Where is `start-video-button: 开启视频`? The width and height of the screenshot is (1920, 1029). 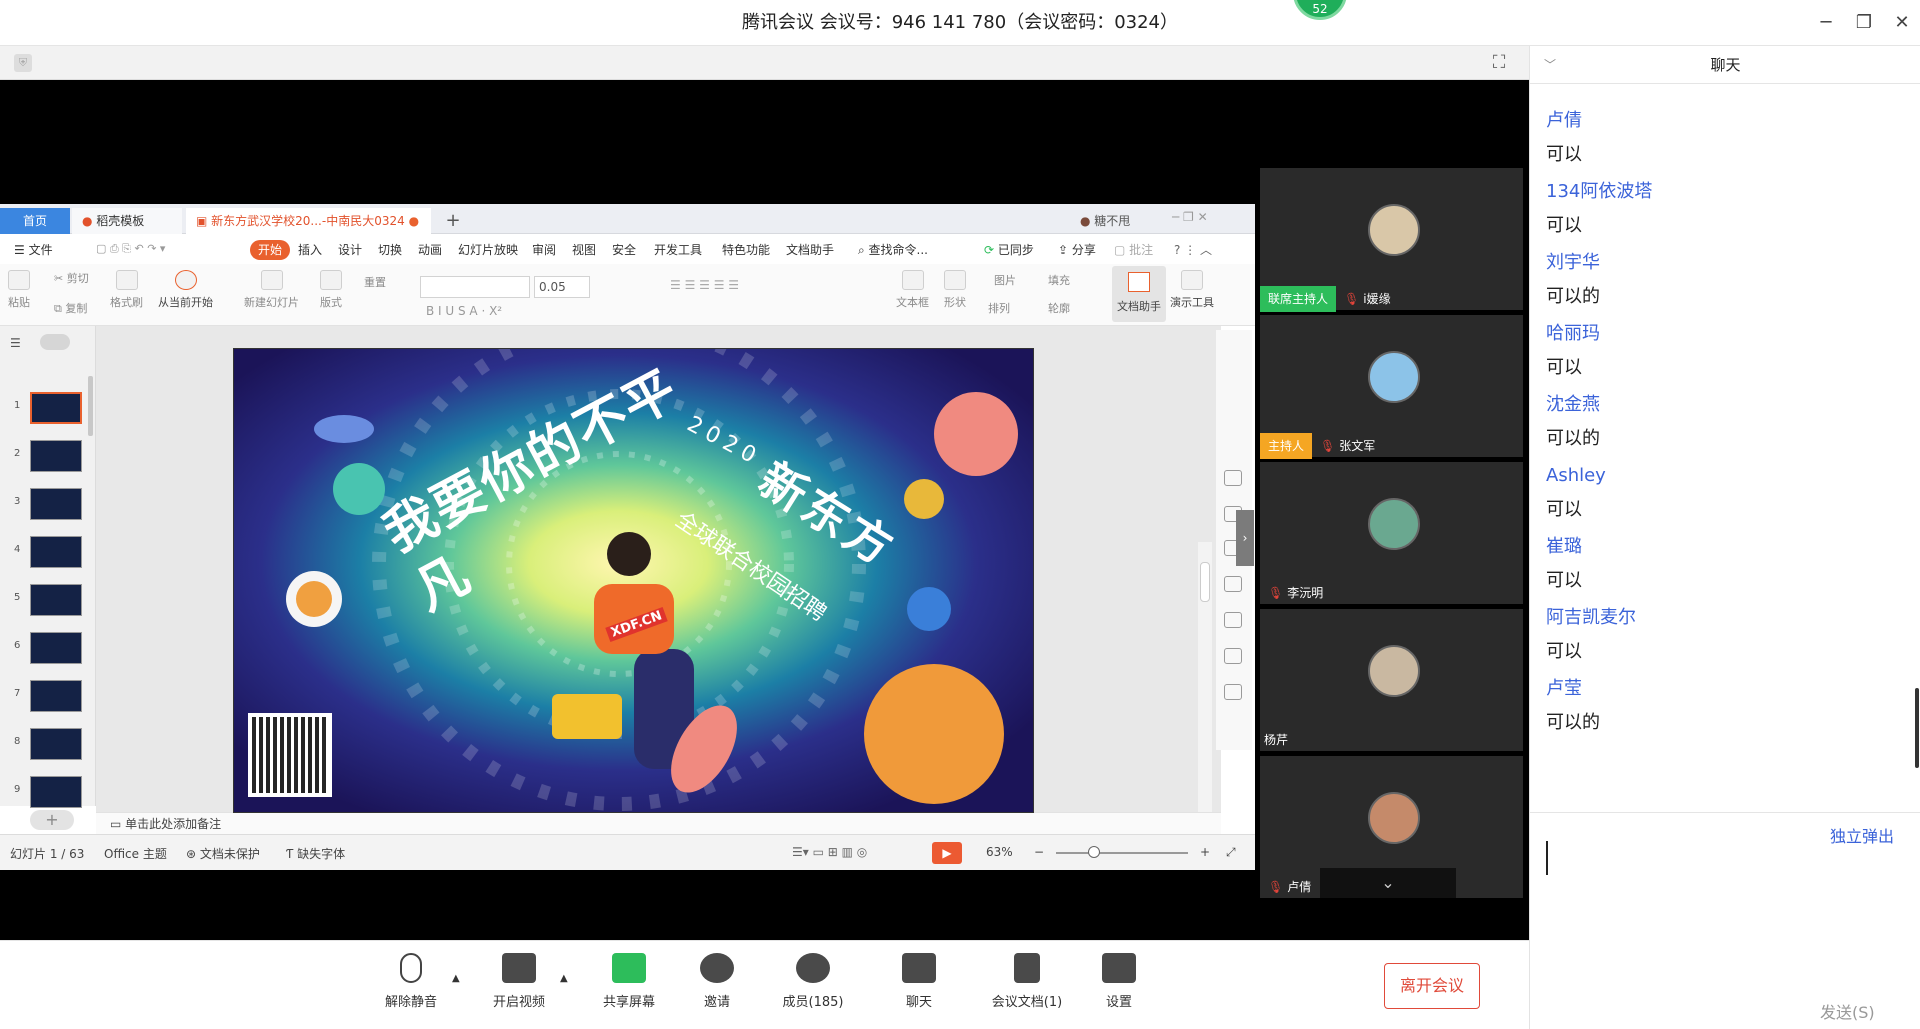
start-video-button: 开启视频 is located at coordinates (519, 981).